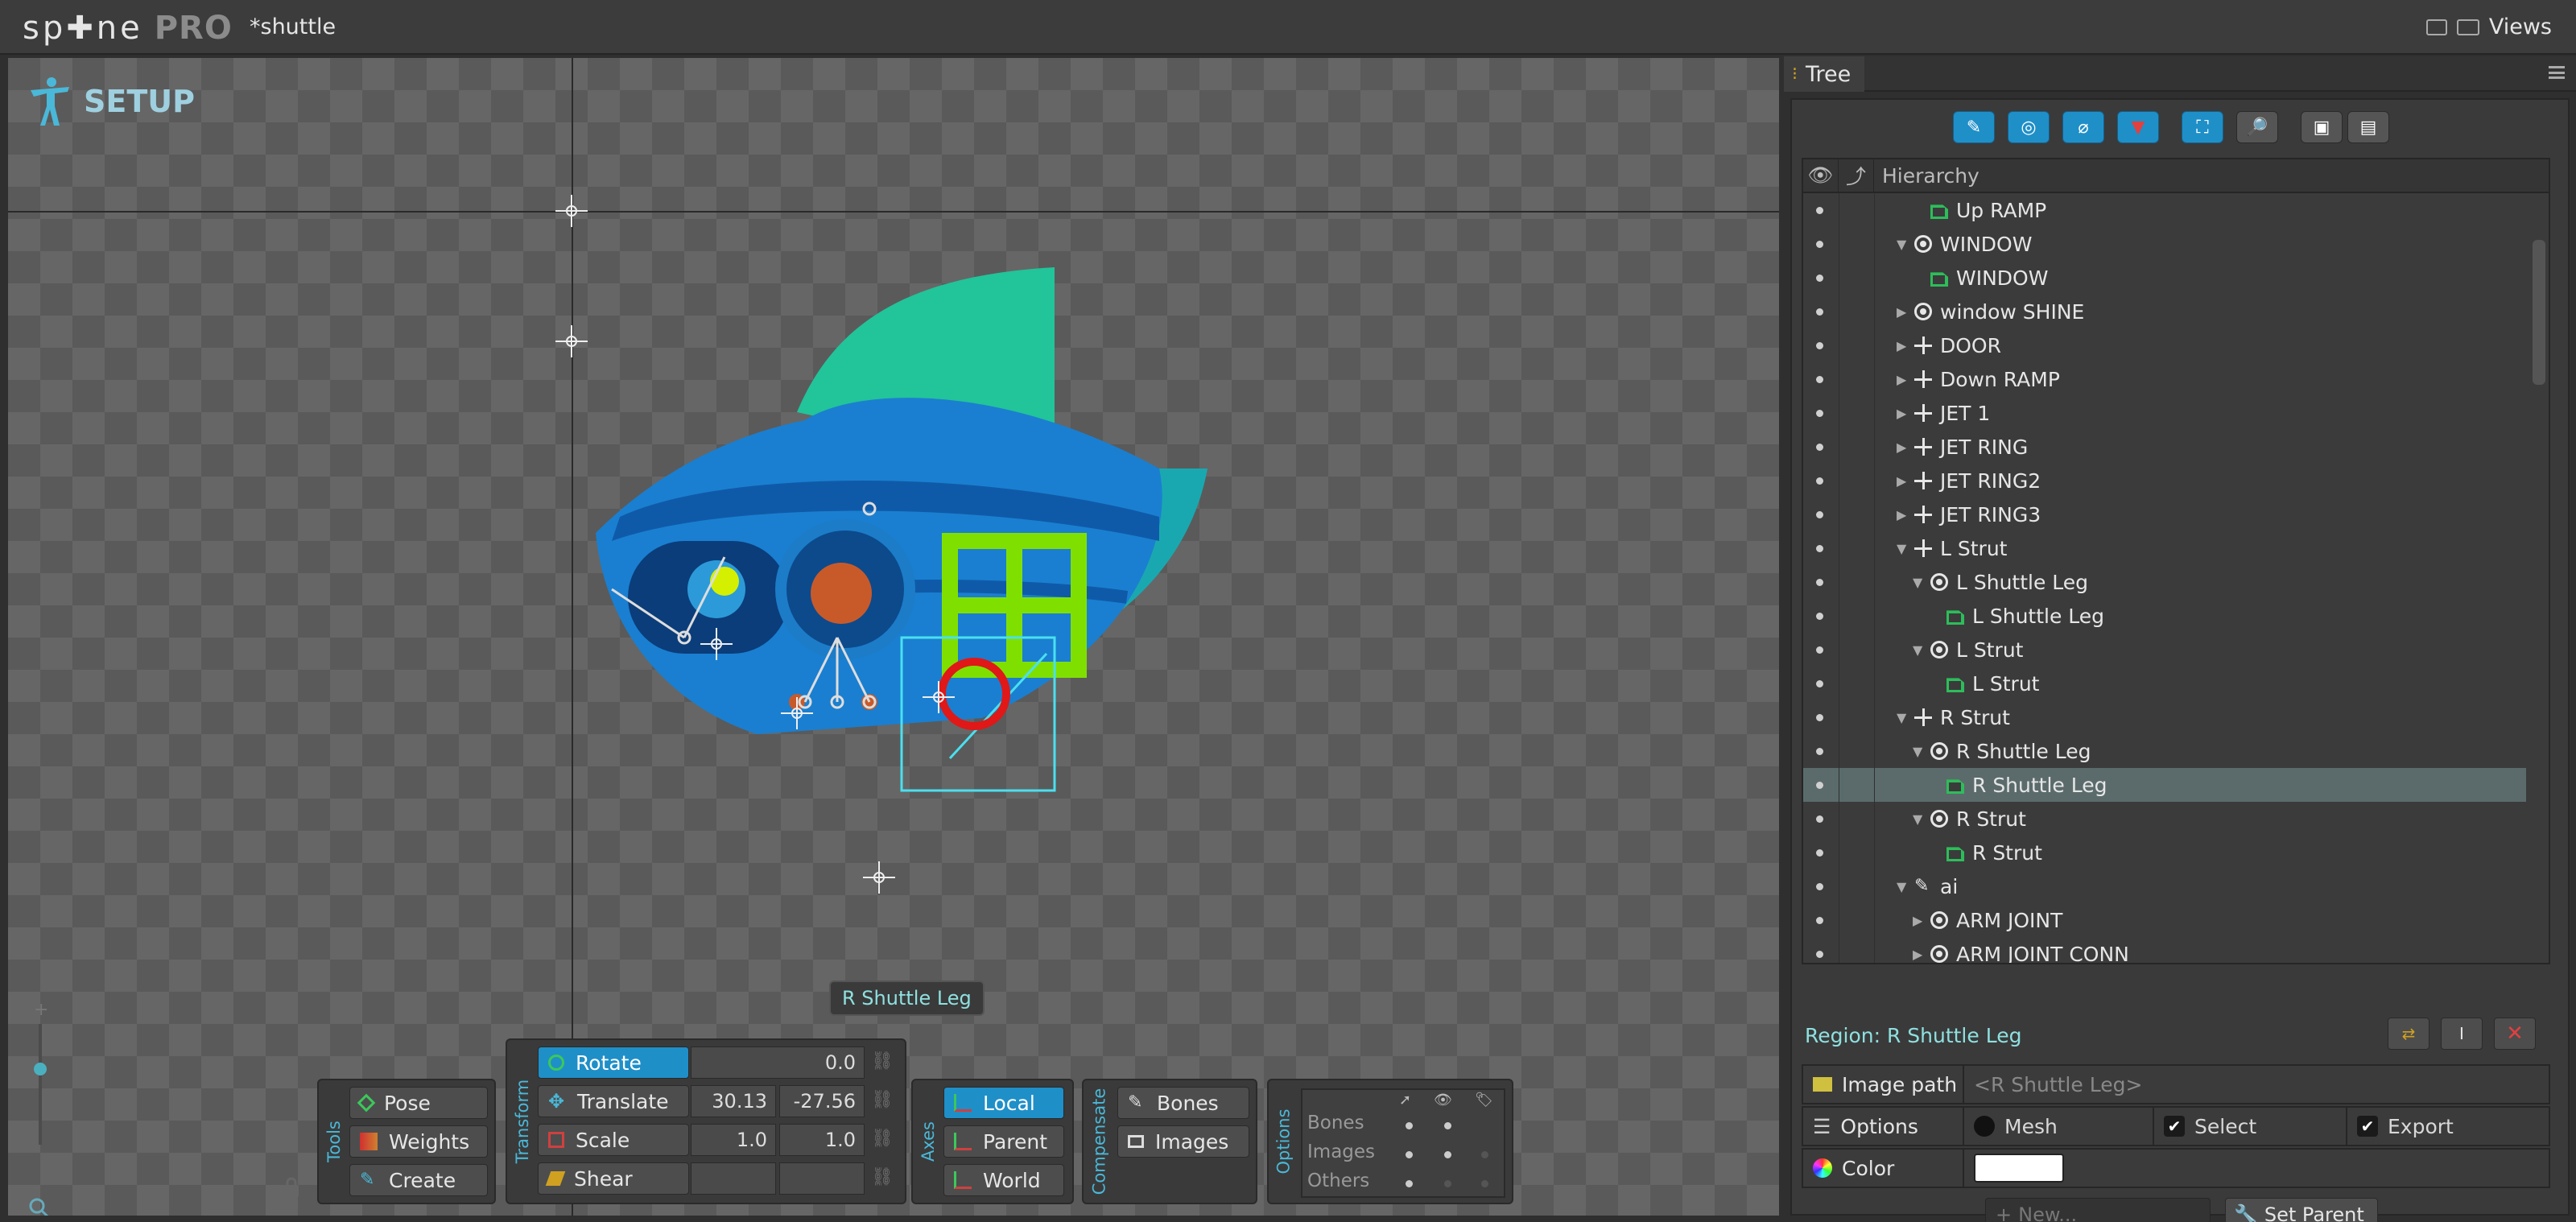 This screenshot has height=1222, width=2576. I want to click on rotate-value: 0.0, so click(778, 1063).